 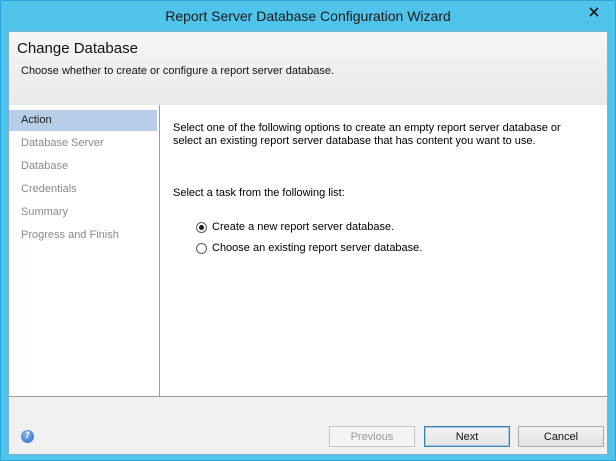 What do you see at coordinates (201, 248) in the screenshot?
I see `radio-choose-existing` at bounding box center [201, 248].